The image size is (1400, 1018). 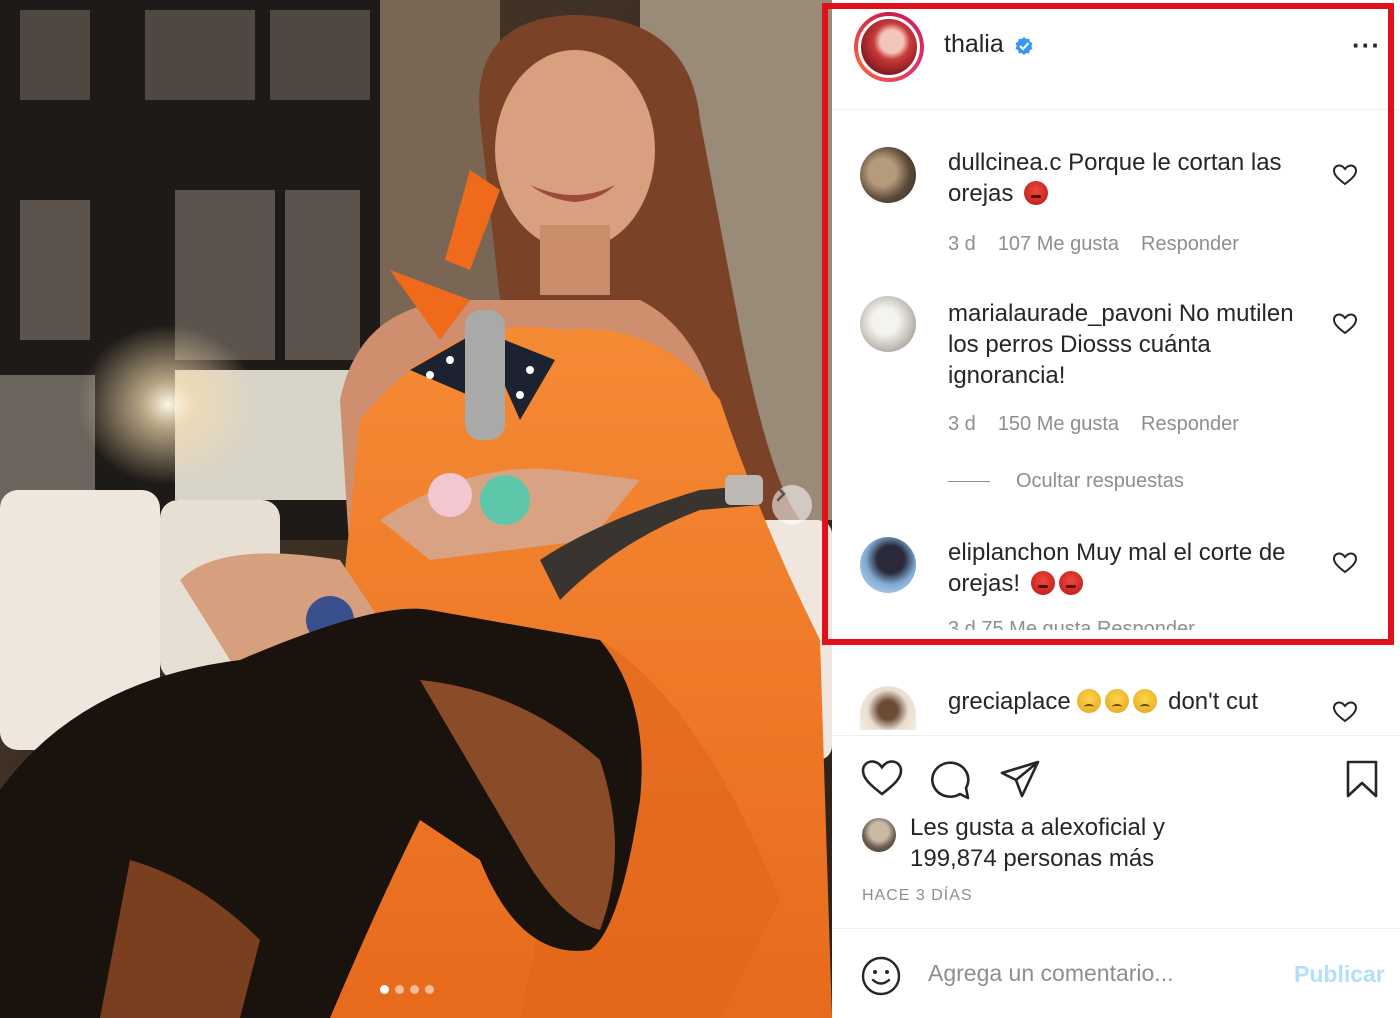 I want to click on post-header: thalia ···, so click(x=1116, y=55).